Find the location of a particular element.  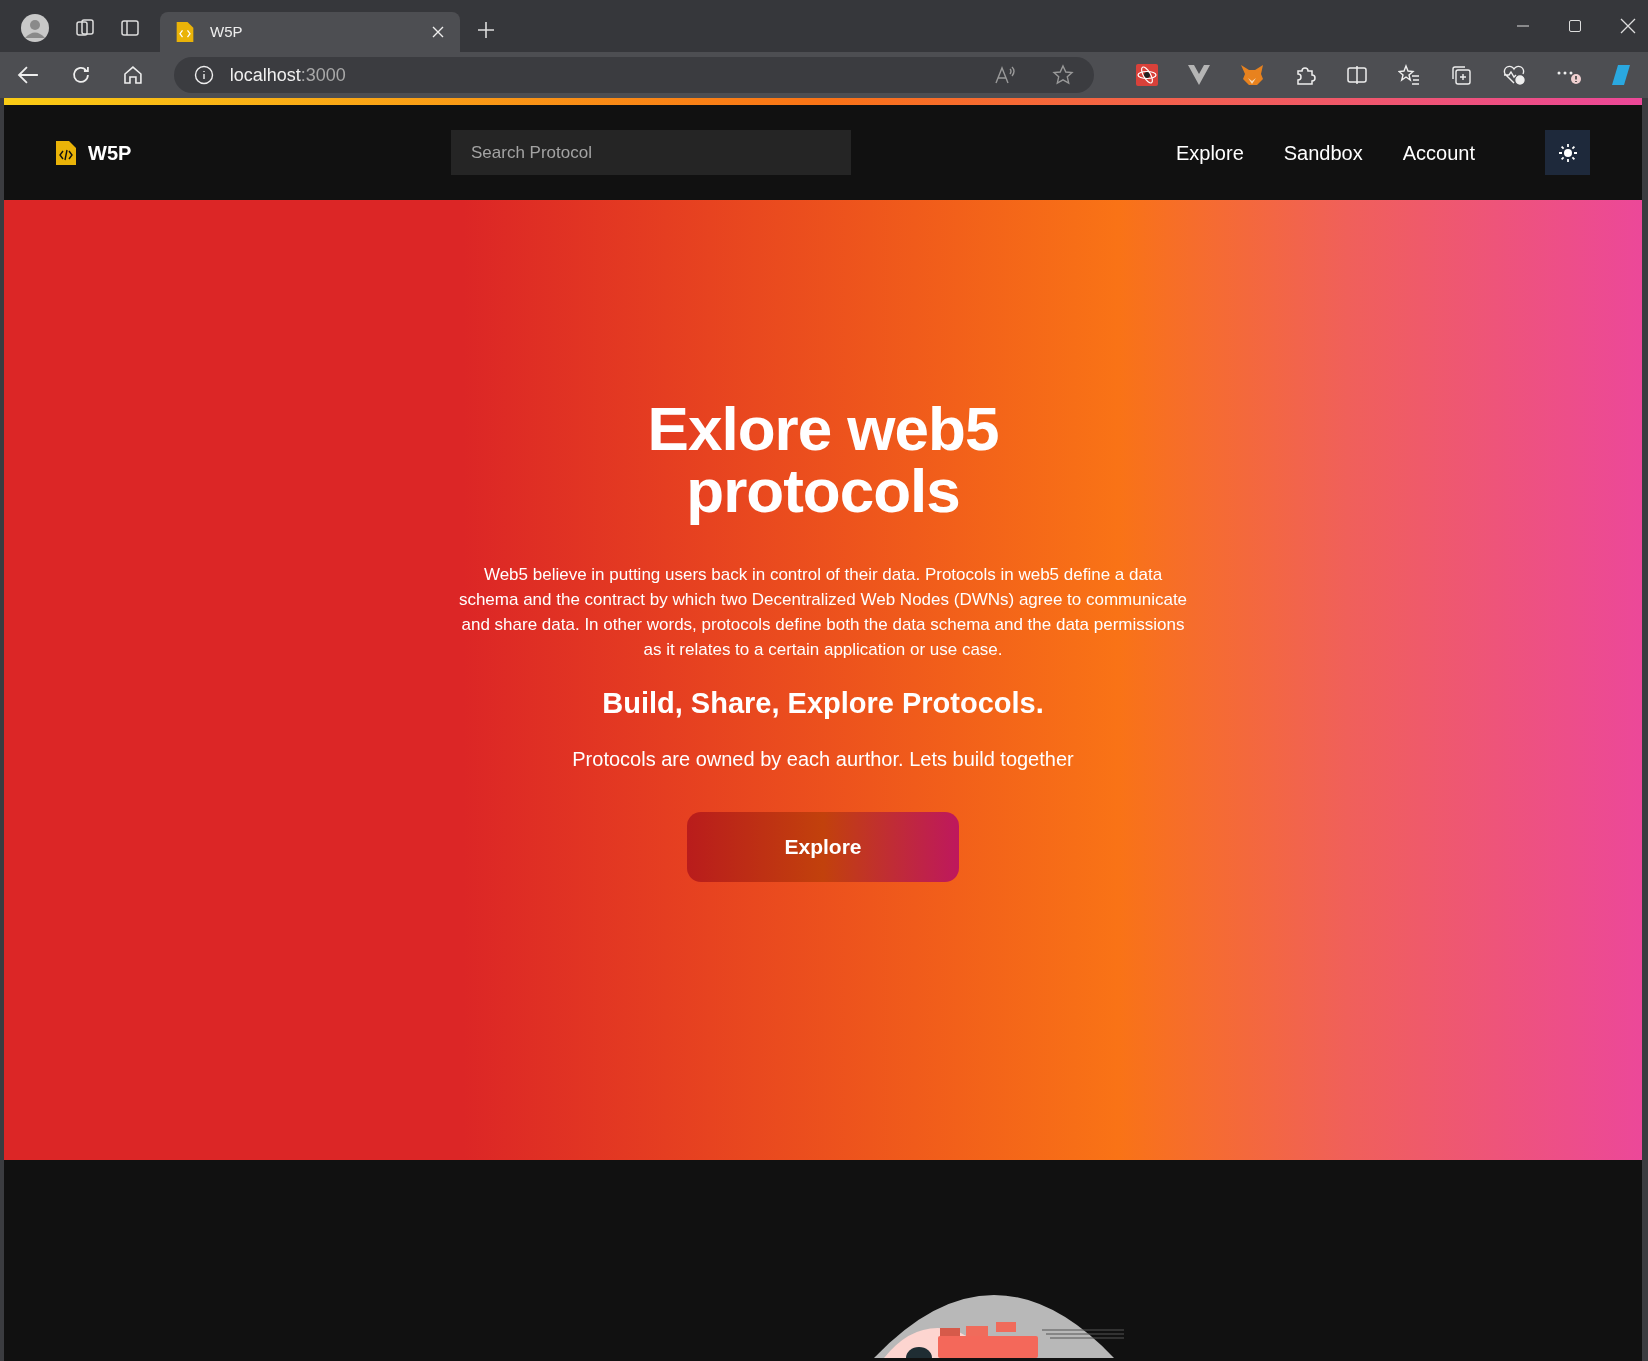

theme-toggle-button is located at coordinates (1567, 152).